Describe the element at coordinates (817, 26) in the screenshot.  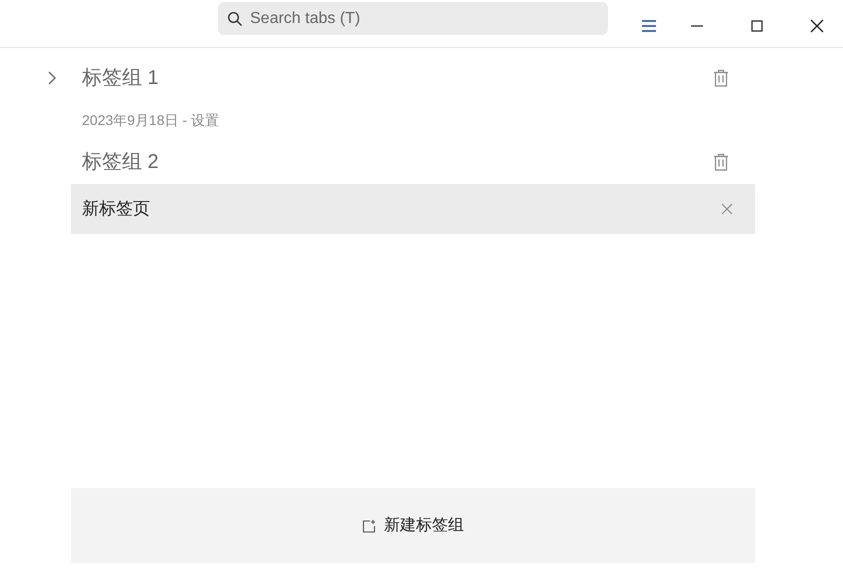
I see `close-icon` at that location.